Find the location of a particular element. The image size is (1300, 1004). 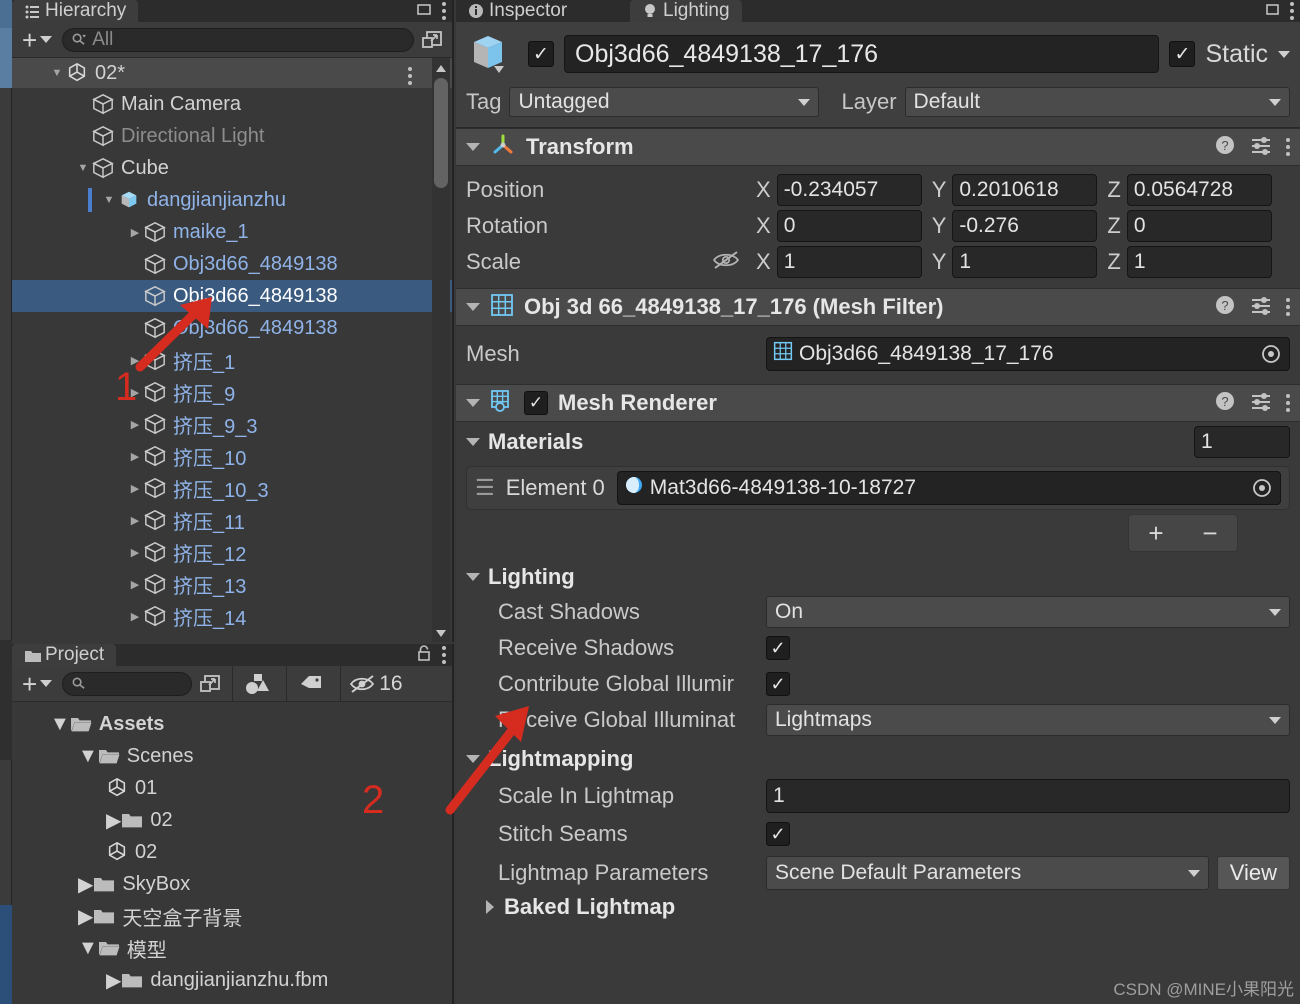

receive-gi-dropdown: Lightmaps is located at coordinates (1028, 720).